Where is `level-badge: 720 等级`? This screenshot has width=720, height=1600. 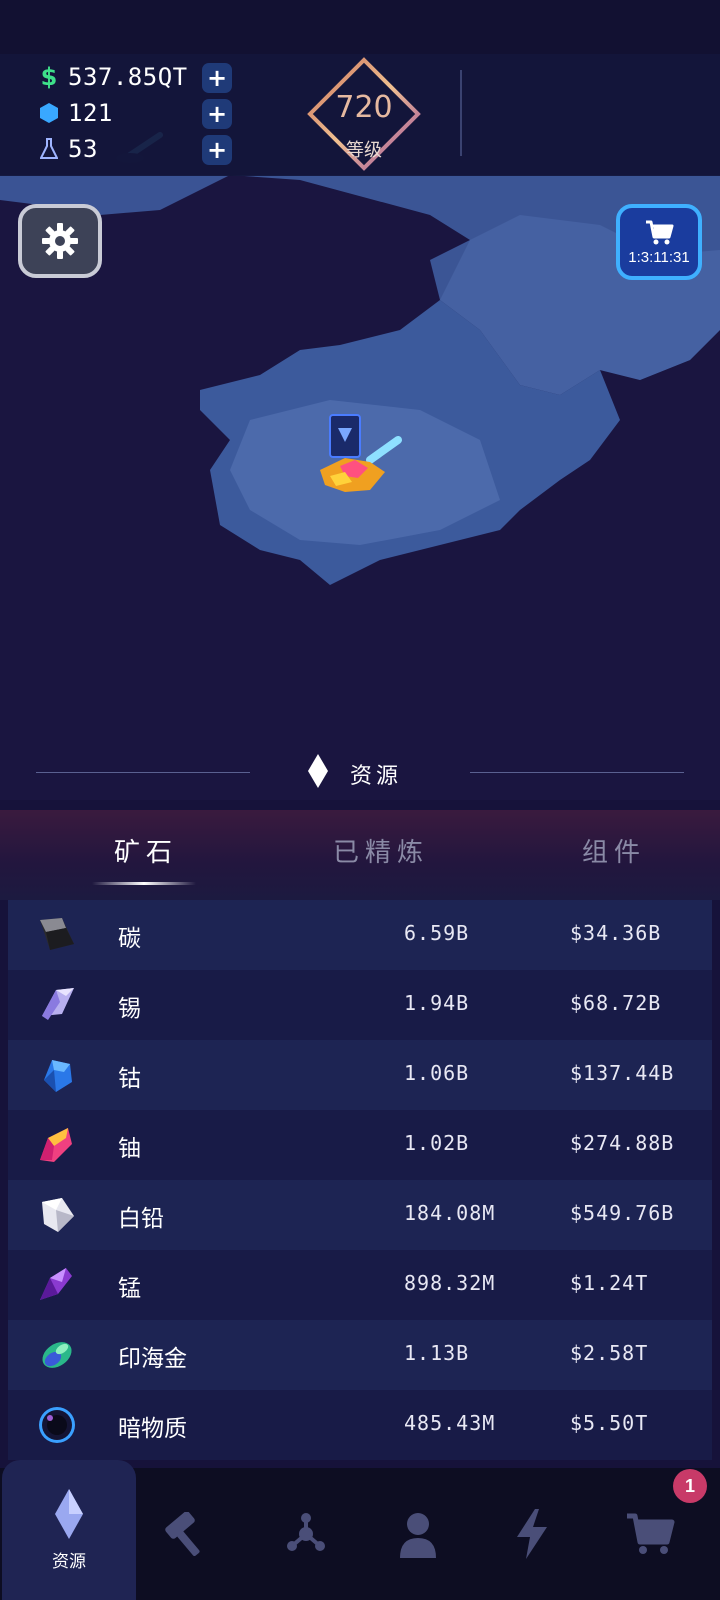 level-badge: 720 等级 is located at coordinates (364, 114).